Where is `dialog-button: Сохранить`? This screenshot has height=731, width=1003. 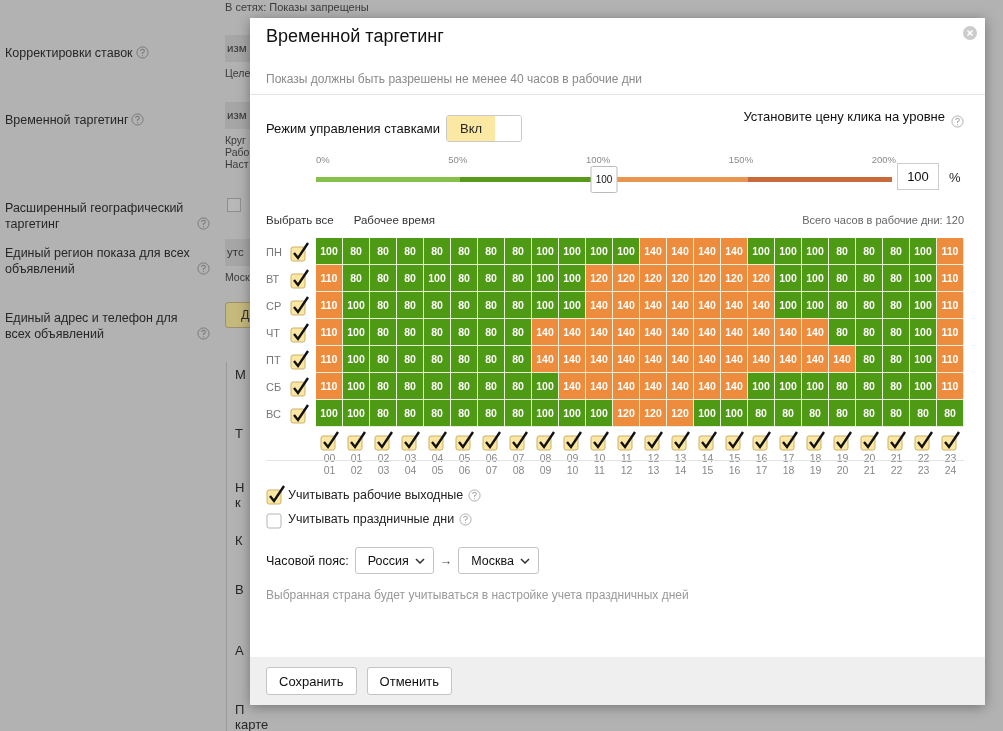 dialog-button: Сохранить is located at coordinates (311, 681).